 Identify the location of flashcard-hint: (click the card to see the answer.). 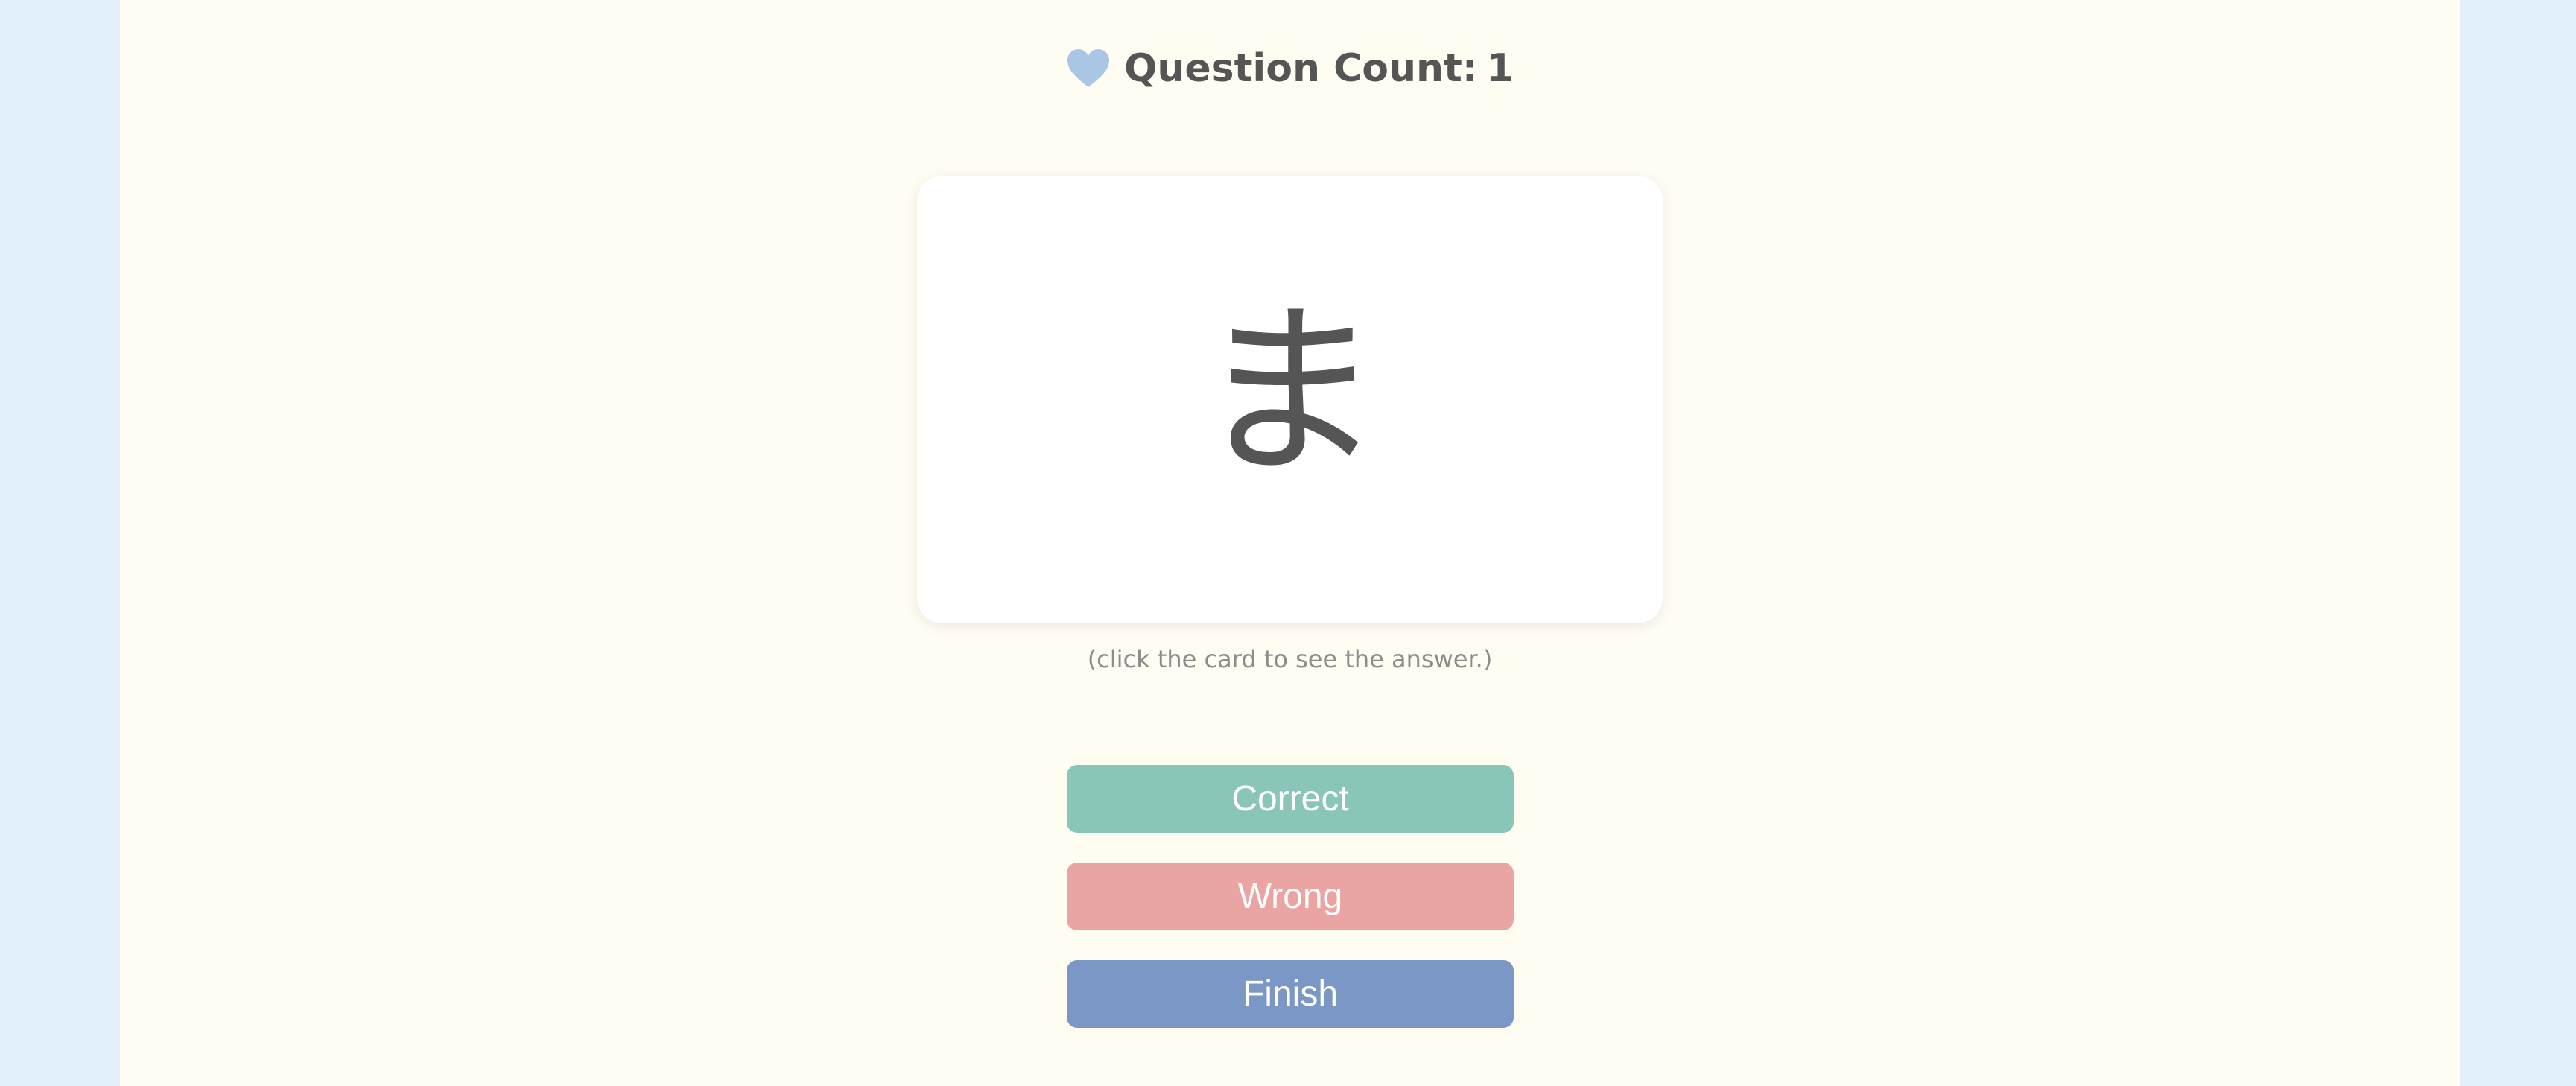
(1290, 659).